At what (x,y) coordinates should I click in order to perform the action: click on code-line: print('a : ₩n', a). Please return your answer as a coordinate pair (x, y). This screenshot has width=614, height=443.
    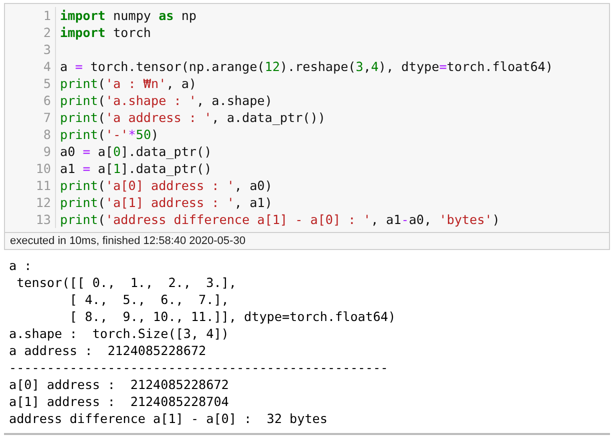
    Looking at the image, I should click on (128, 83).